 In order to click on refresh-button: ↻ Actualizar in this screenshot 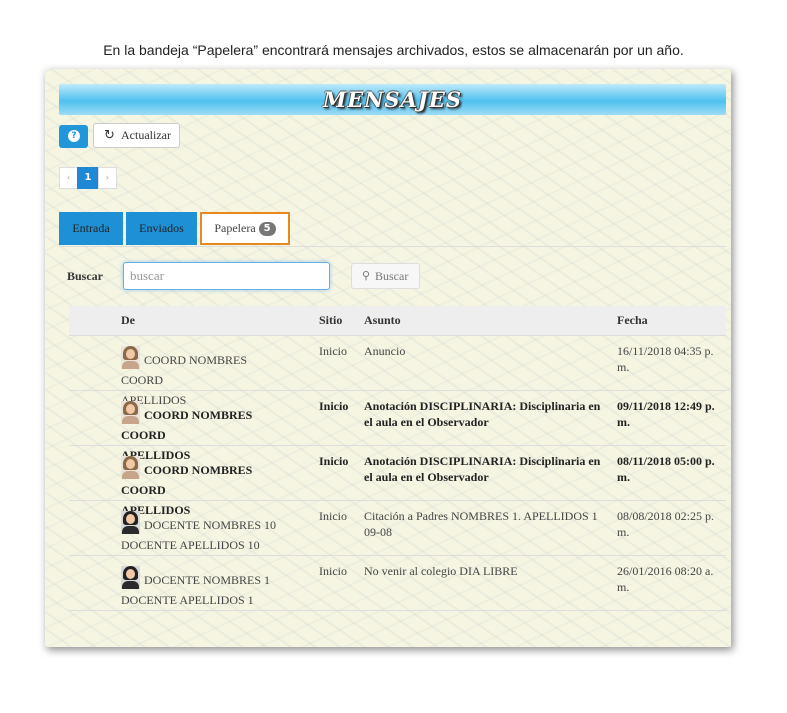, I will do `click(136, 135)`.